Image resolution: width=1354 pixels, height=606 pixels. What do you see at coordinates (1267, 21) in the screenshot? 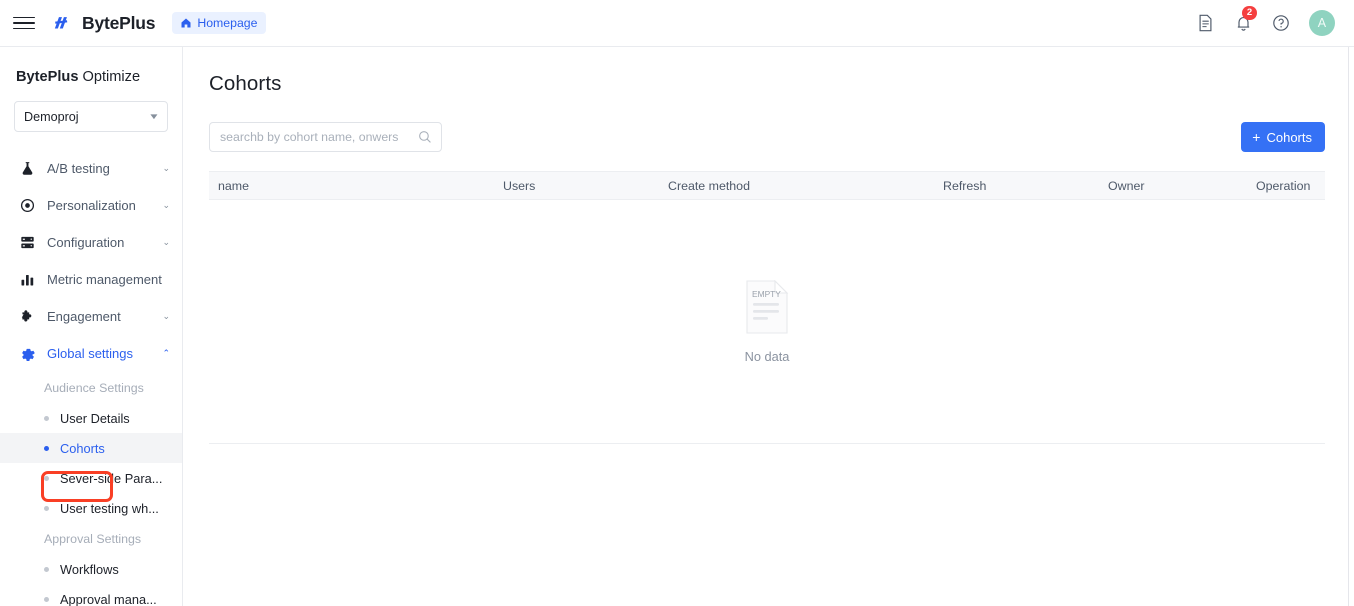
I see `topbar-actions: 2 A` at bounding box center [1267, 21].